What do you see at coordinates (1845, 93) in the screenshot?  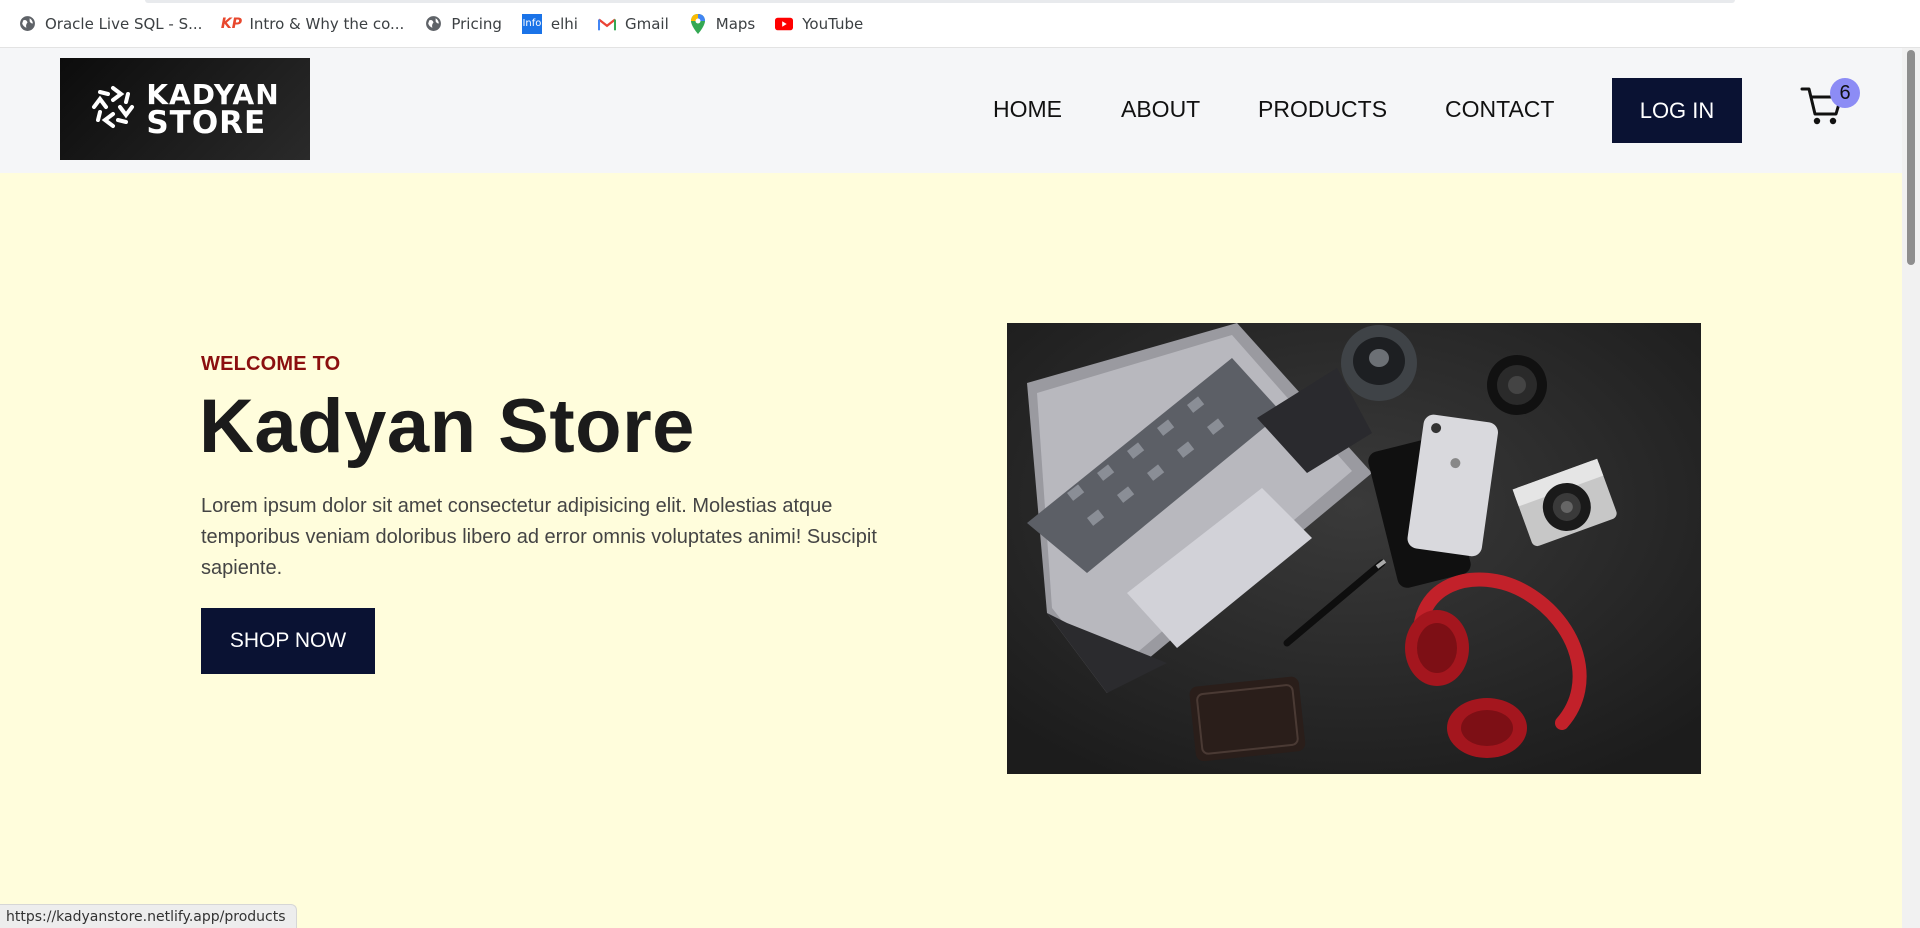 I see `cart-count-badge: 6` at bounding box center [1845, 93].